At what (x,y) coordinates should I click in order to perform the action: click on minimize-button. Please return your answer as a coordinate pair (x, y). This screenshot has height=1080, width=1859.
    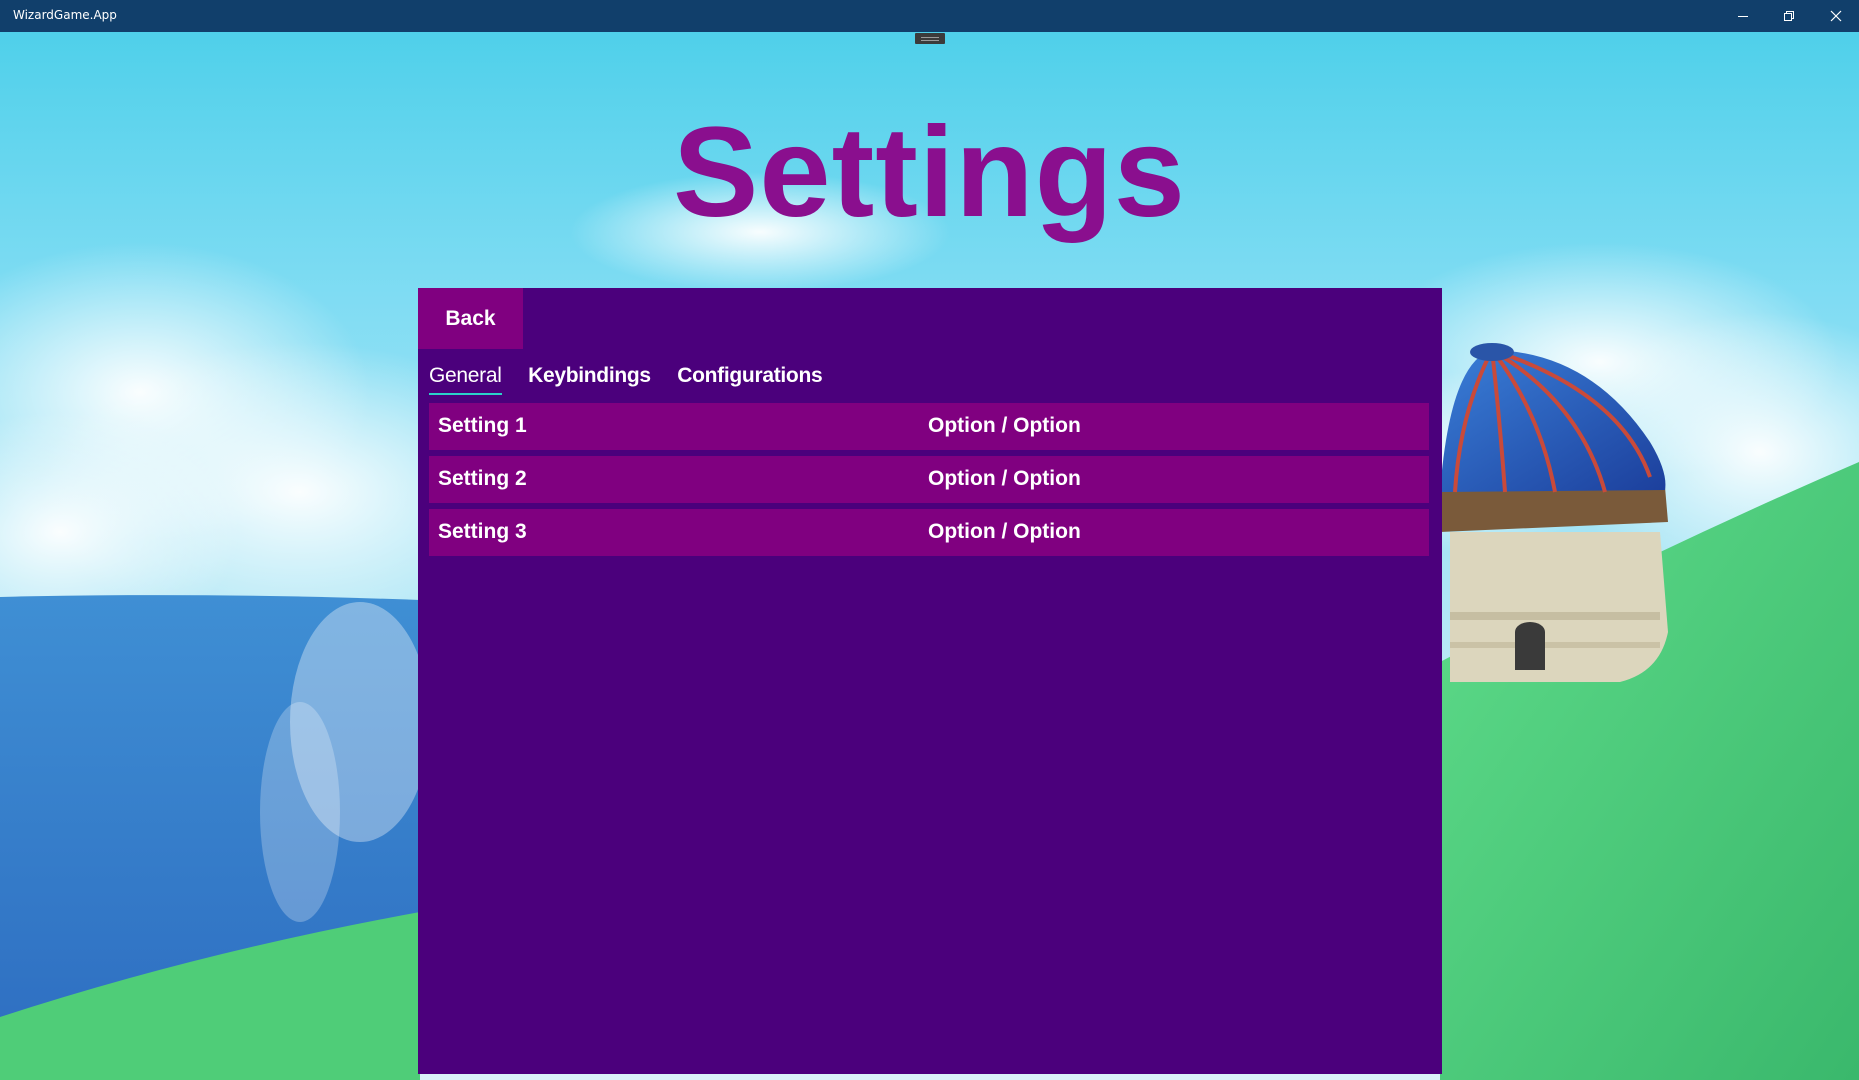
    Looking at the image, I should click on (1743, 16).